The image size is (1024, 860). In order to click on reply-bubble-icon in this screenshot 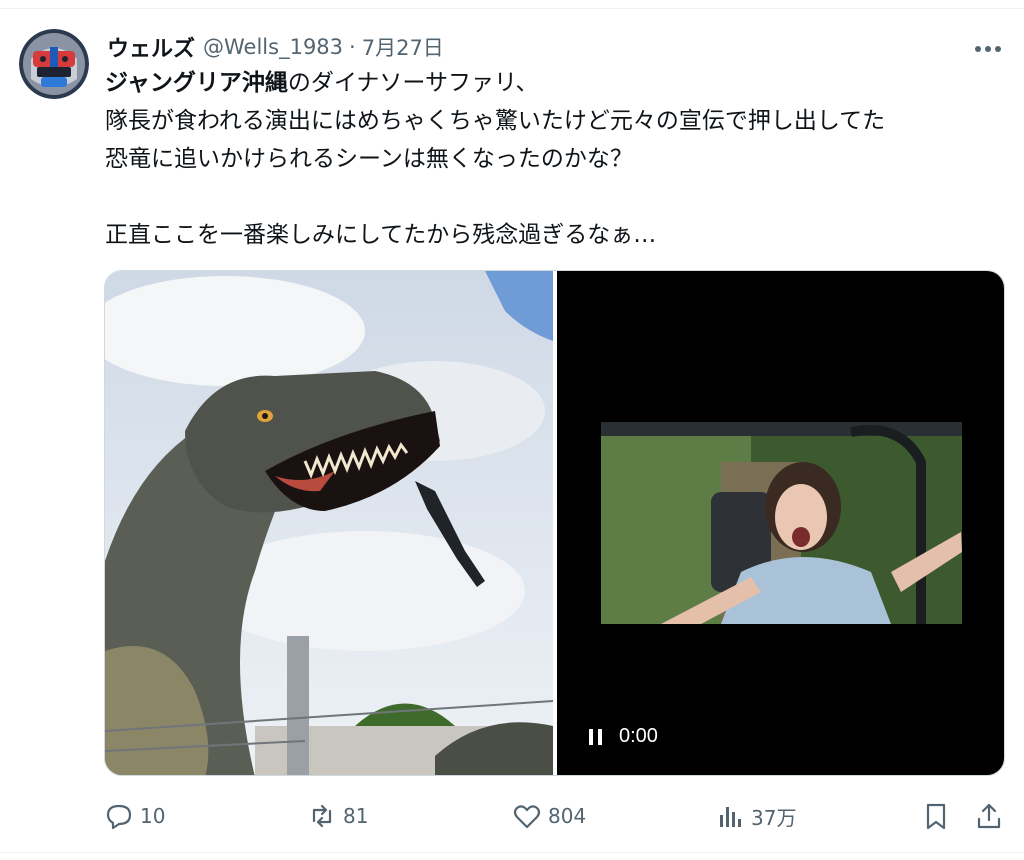, I will do `click(119, 817)`.